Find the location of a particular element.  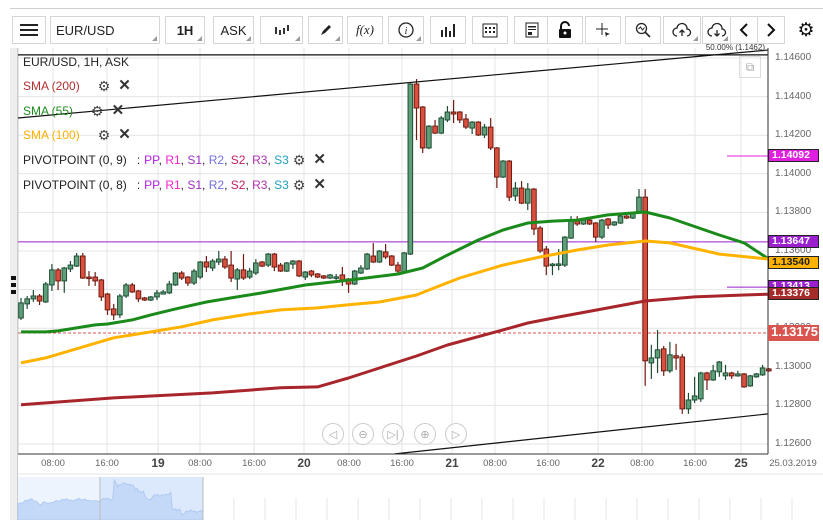

zoom-out-button: ⊖ is located at coordinates (363, 434).